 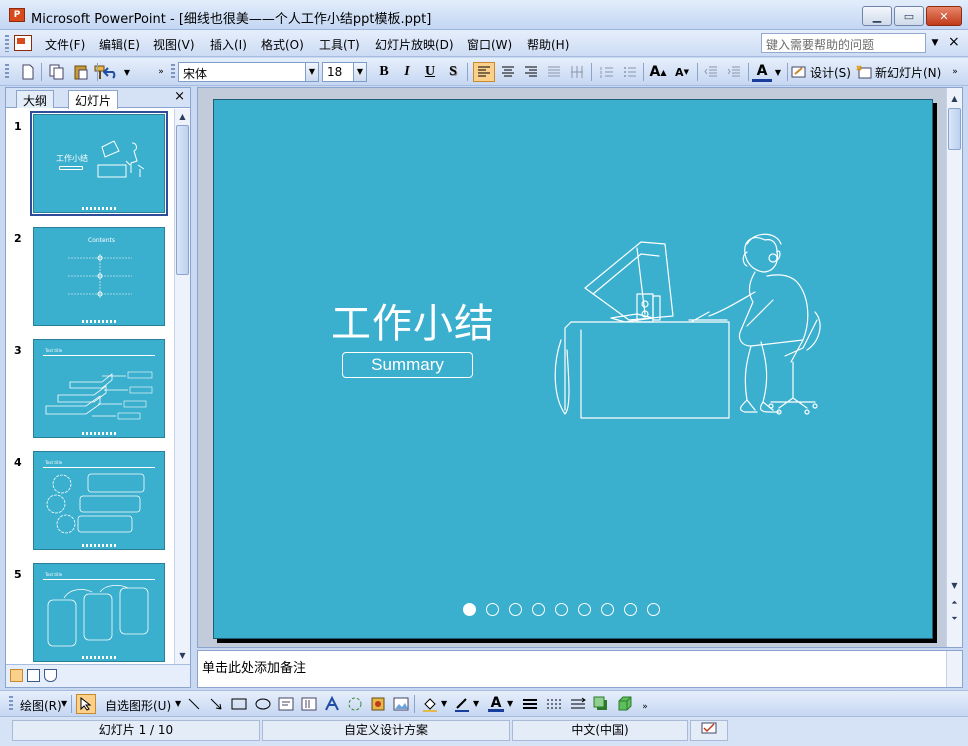 What do you see at coordinates (954, 669) in the screenshot?
I see `notes-scrollbar` at bounding box center [954, 669].